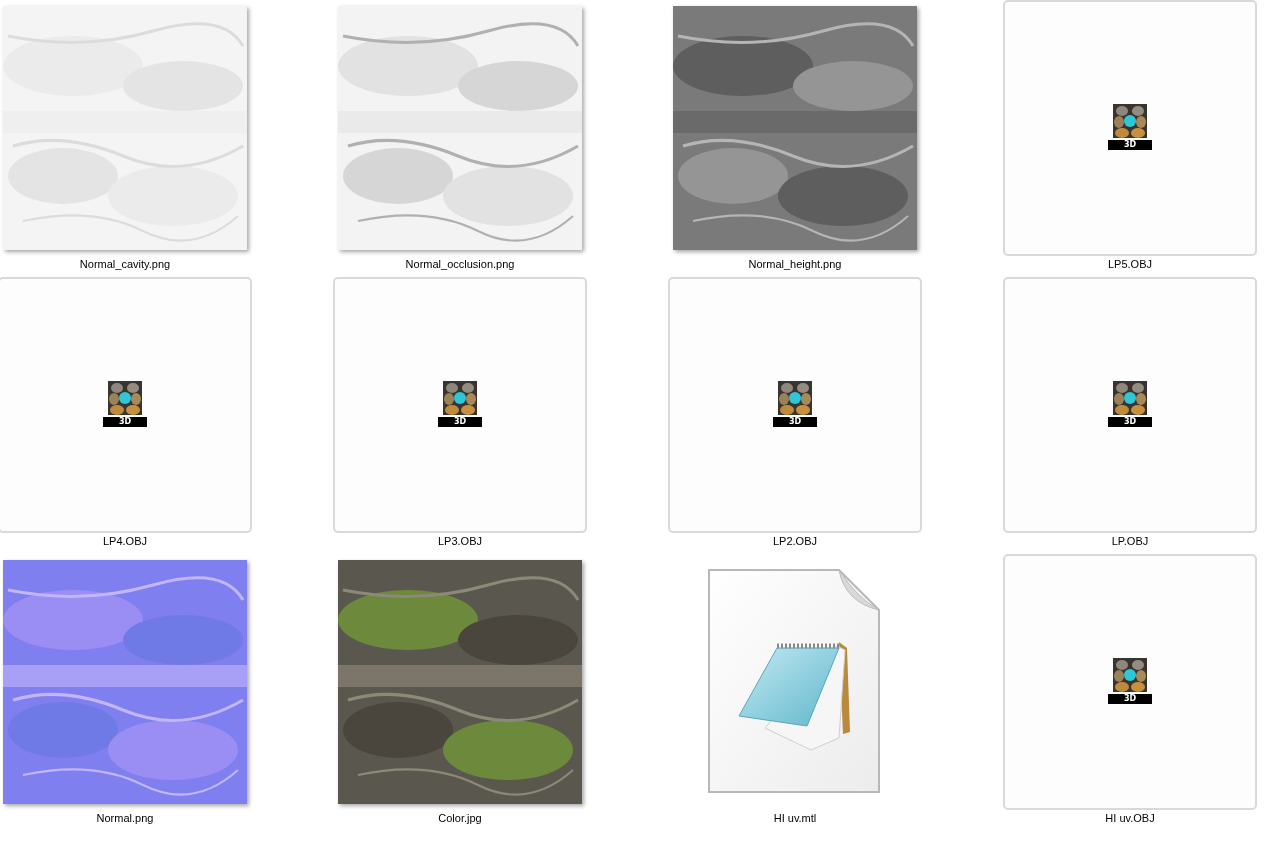  I want to click on file-name: Normal_height.png, so click(795, 264).